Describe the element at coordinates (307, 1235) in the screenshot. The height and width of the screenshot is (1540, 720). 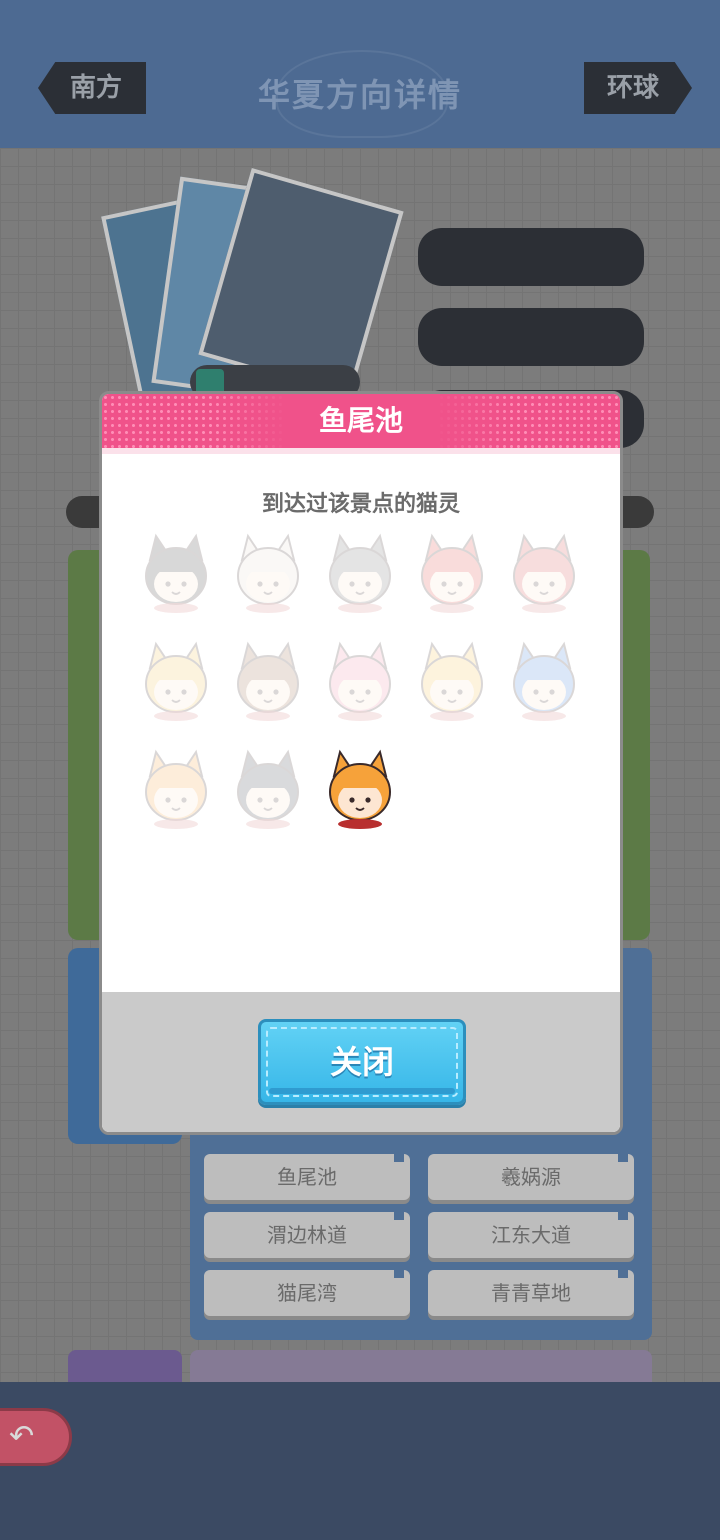
I see `spot-button-weibianlindao: 渭边林道` at that location.